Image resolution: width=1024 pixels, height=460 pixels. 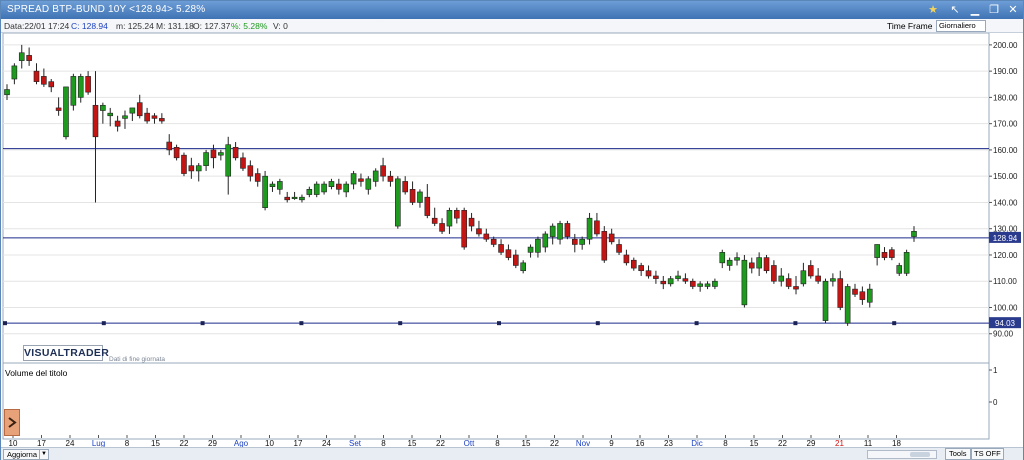 What do you see at coordinates (1005, 124) in the screenshot?
I see `y-tick-label: 170.00` at bounding box center [1005, 124].